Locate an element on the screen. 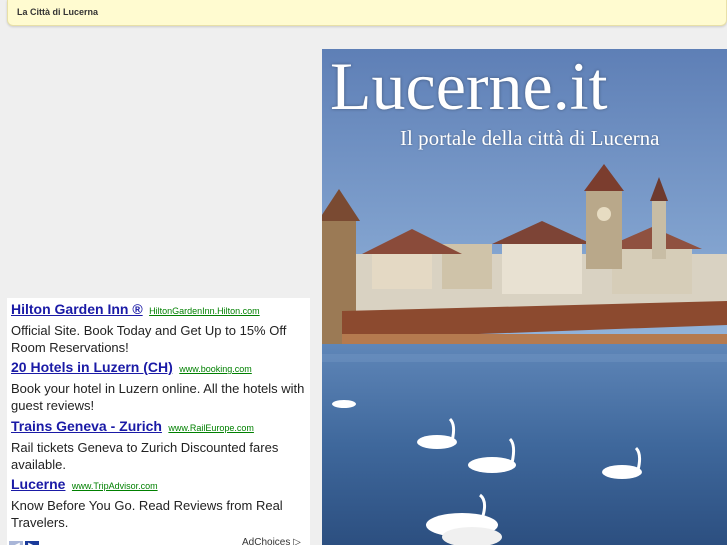 The height and width of the screenshot is (545, 727). ad-url-link: www.RailEurope.com is located at coordinates (211, 428).